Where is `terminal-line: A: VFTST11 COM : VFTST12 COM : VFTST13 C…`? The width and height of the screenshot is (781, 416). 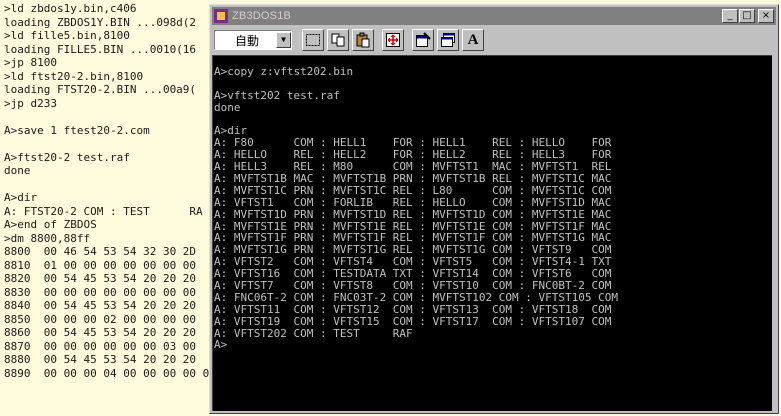 terminal-line: A: VFTST11 COM : VFTST12 COM : VFTST13 C… is located at coordinates (413, 309).